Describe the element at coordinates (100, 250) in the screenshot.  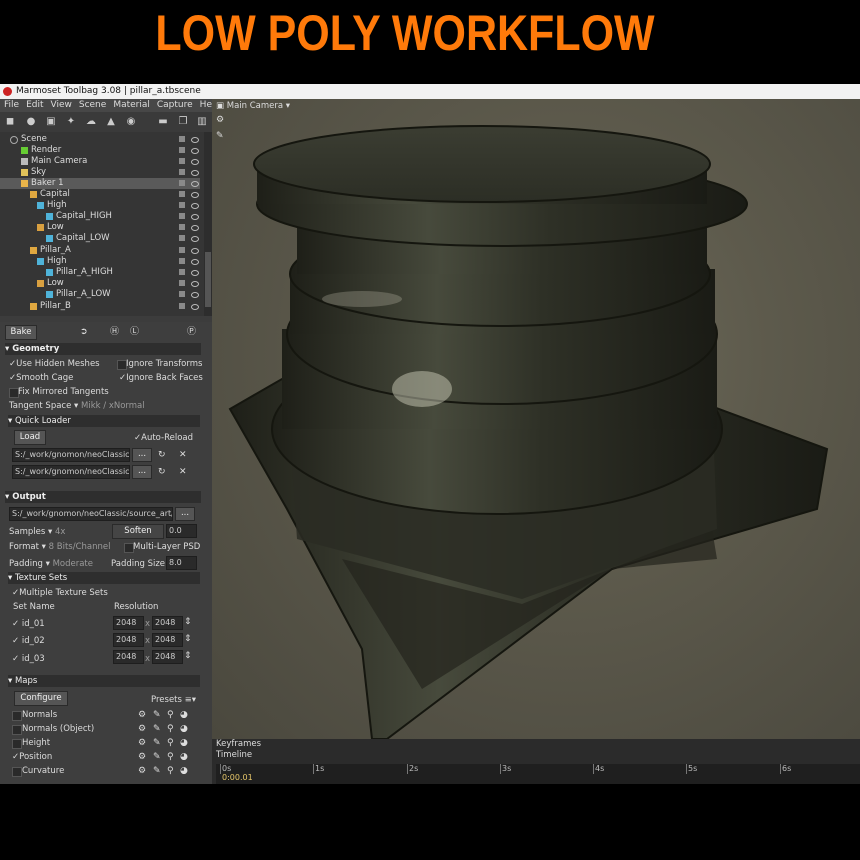
I see `tree-item-pillar-a: Pillar_A` at that location.